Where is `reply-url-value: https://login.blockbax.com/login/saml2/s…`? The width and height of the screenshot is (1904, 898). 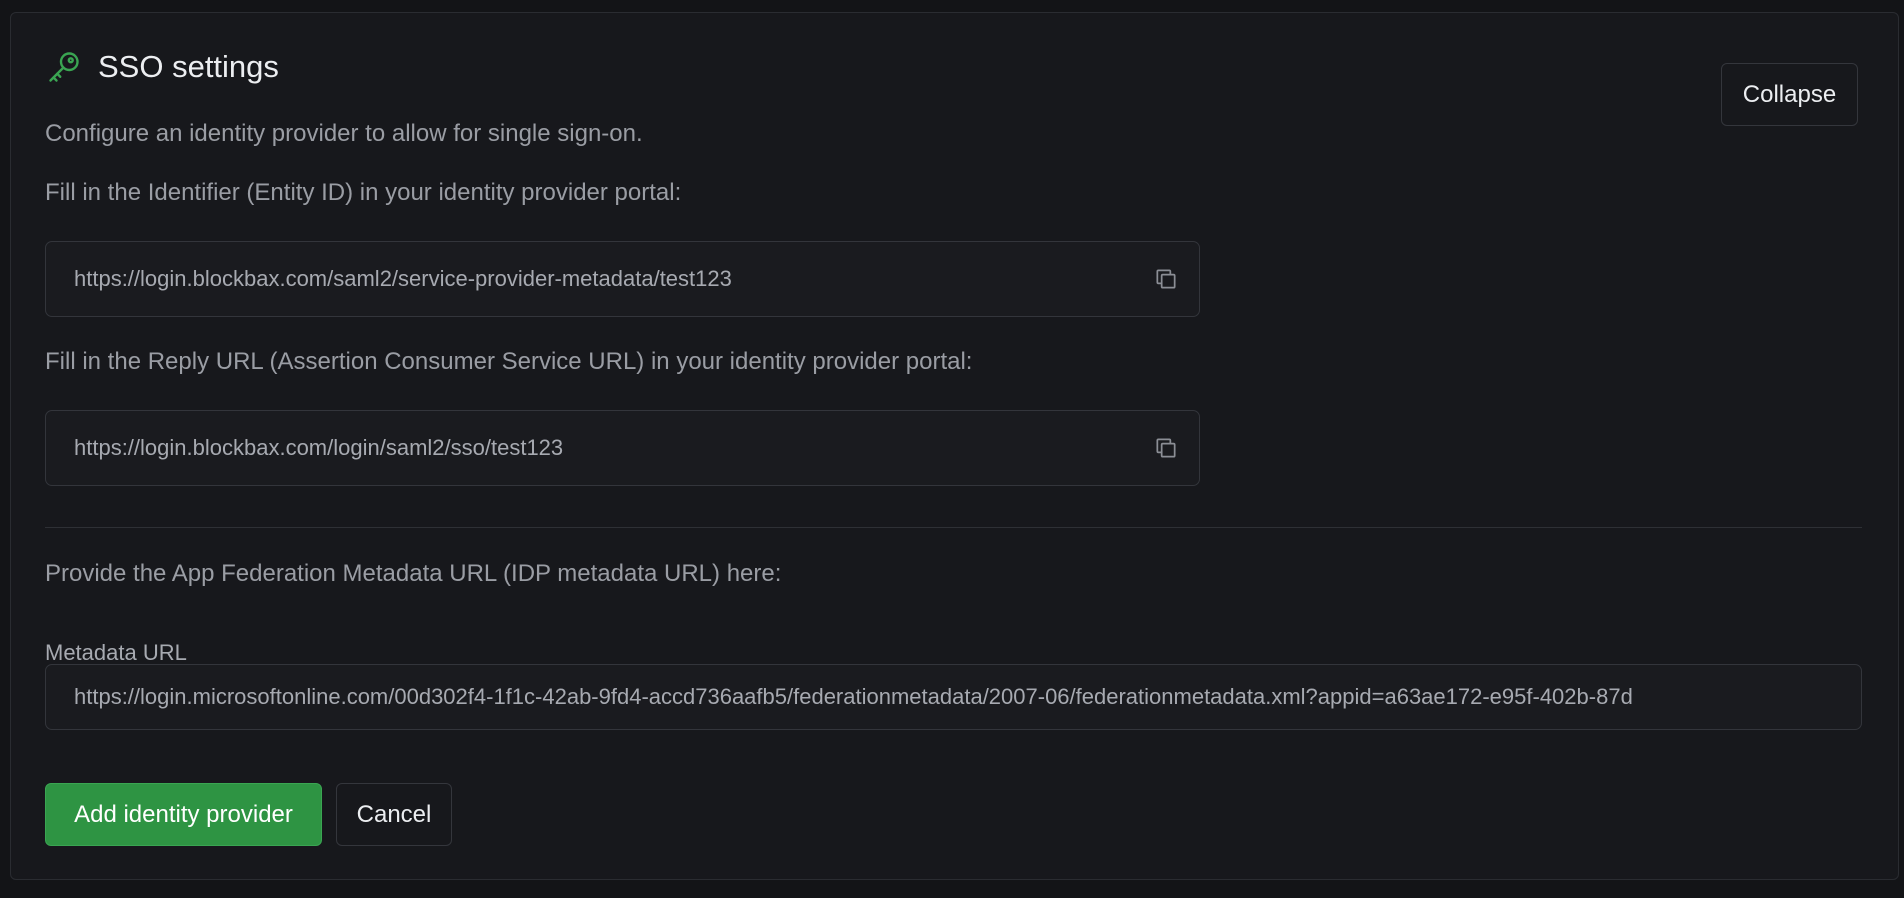 reply-url-value: https://login.blockbax.com/login/saml2/s… is located at coordinates (613, 448).